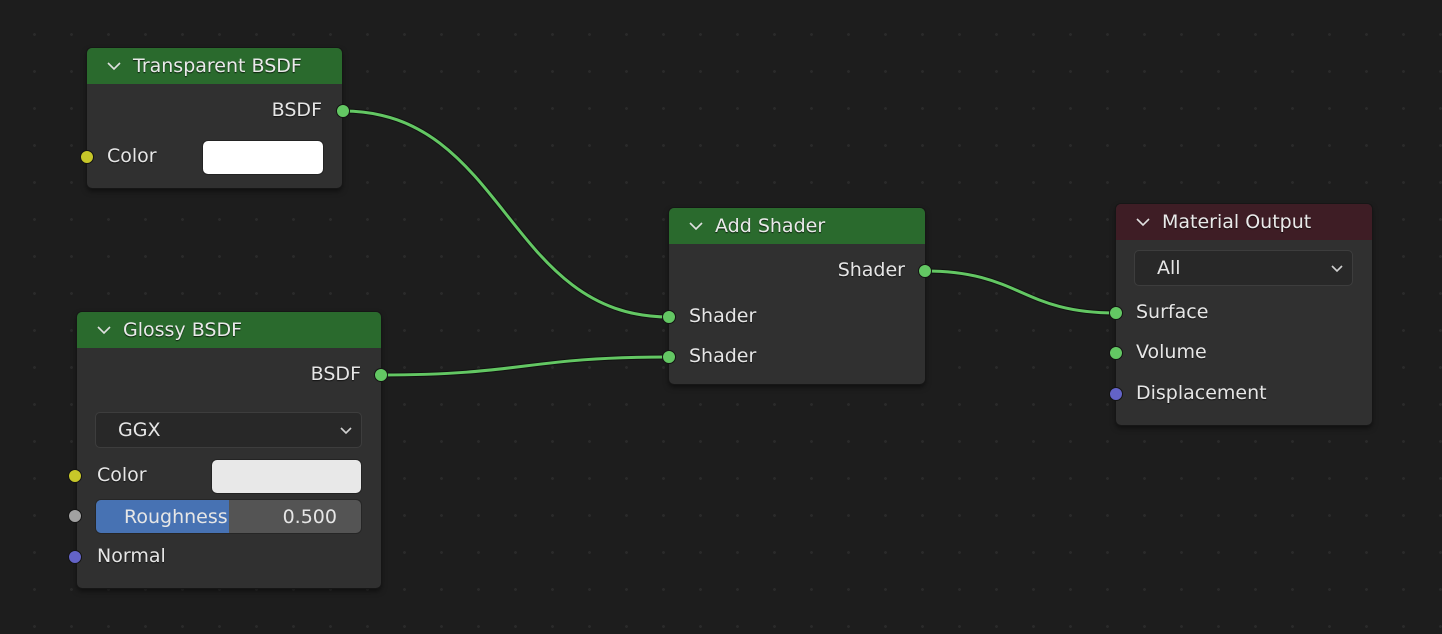 This screenshot has width=1442, height=634. I want to click on socket-input-normal, so click(75, 557).